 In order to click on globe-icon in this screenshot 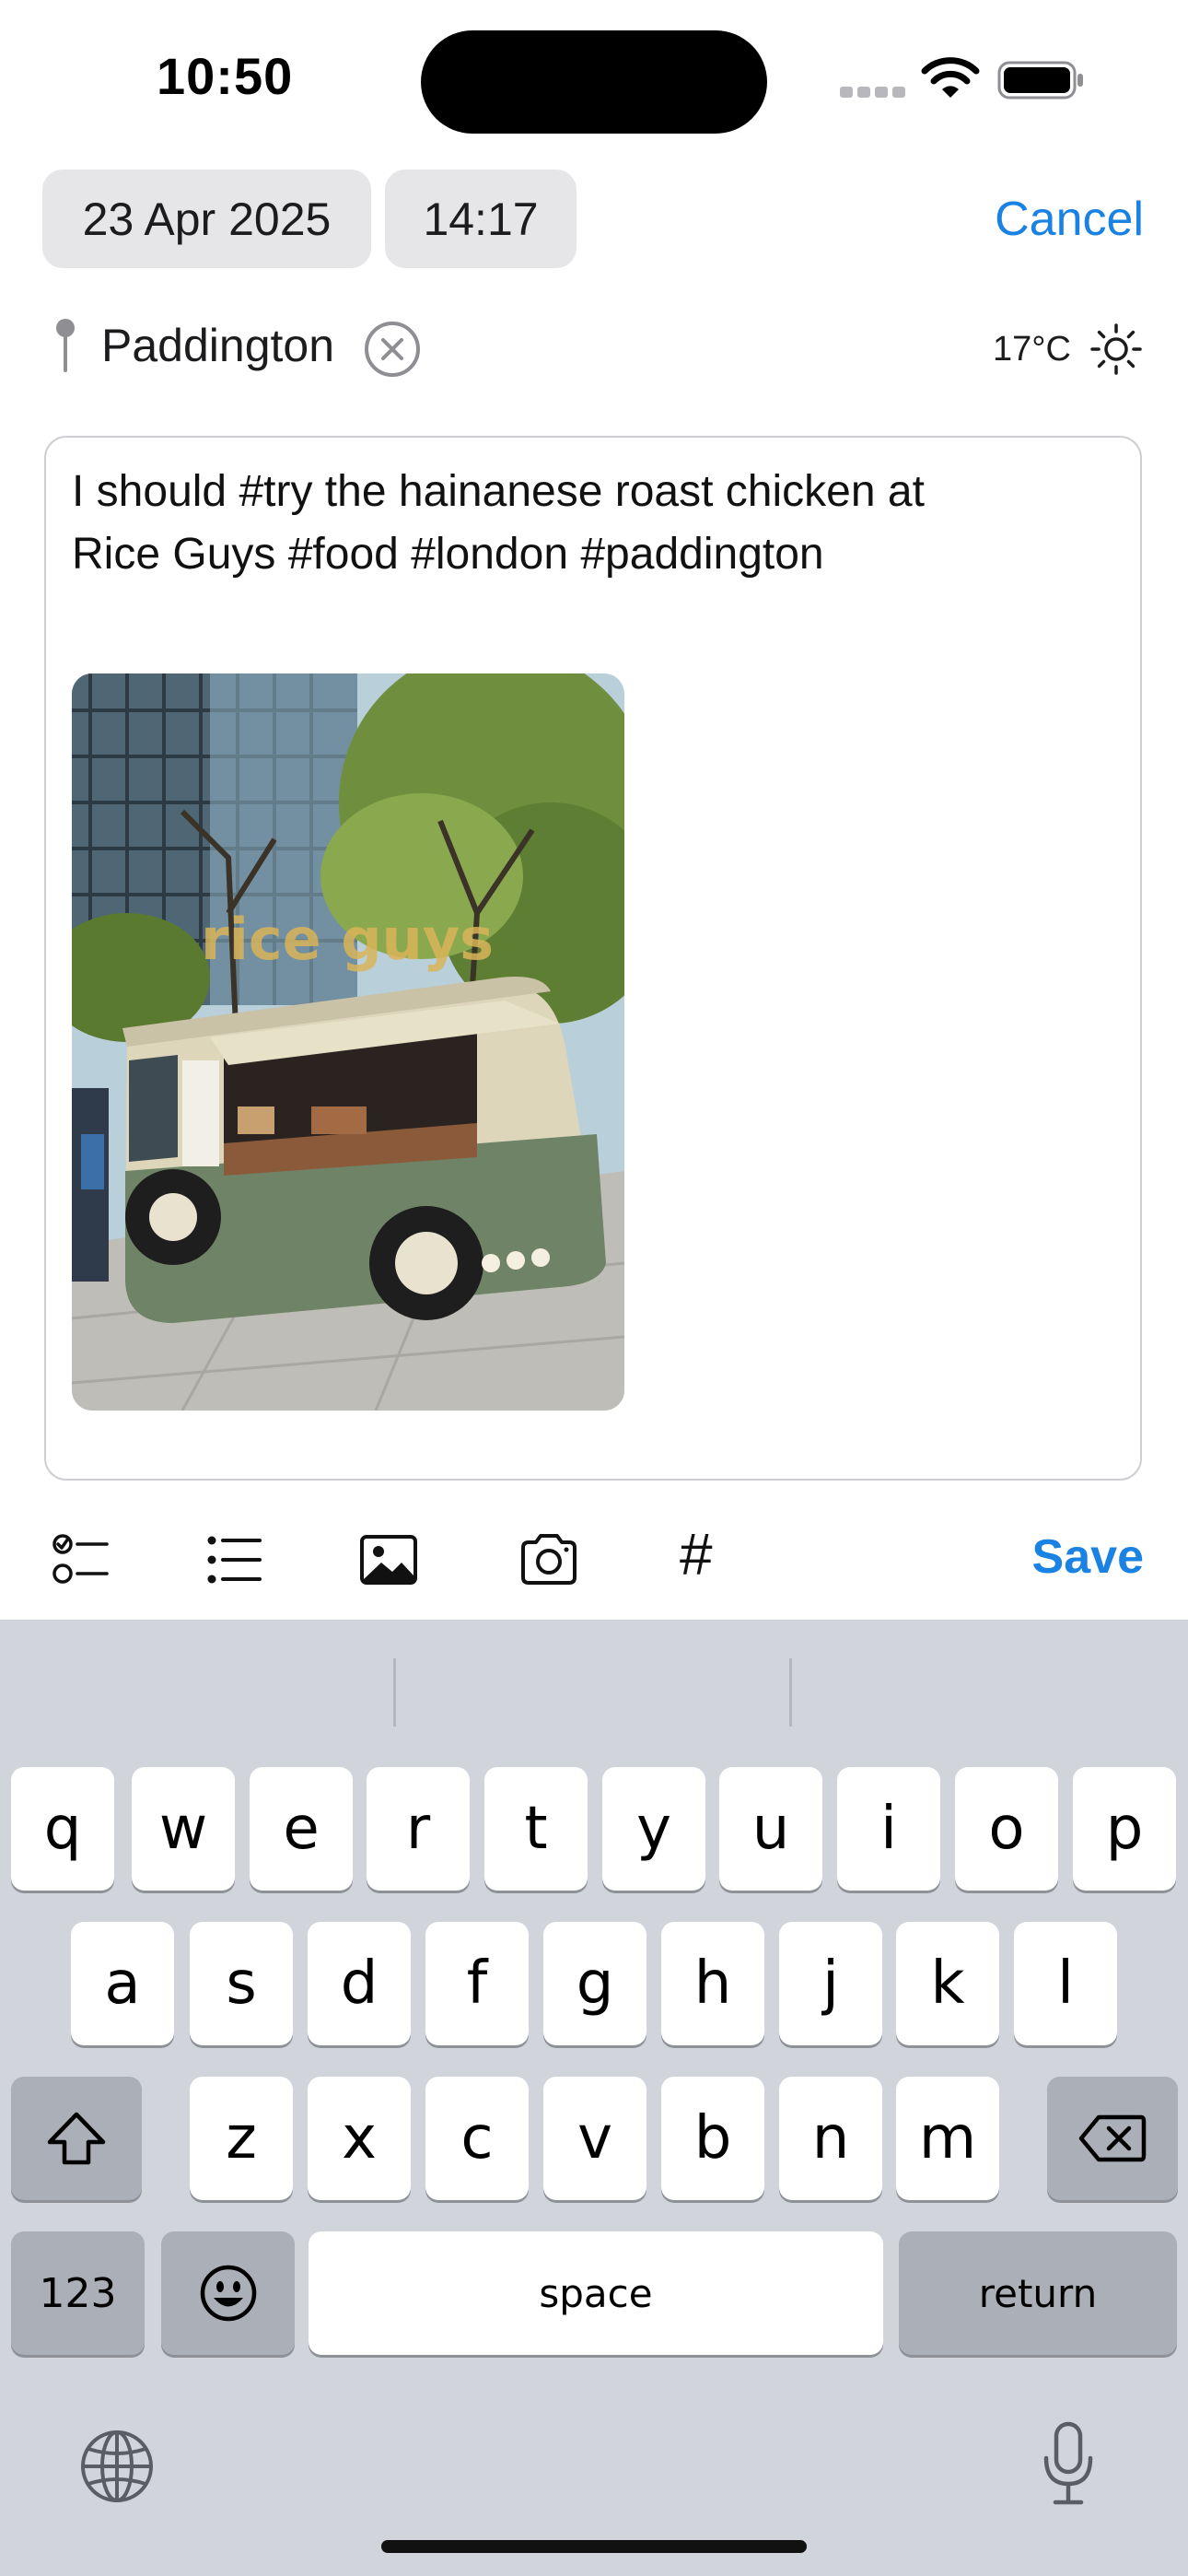, I will do `click(117, 2466)`.